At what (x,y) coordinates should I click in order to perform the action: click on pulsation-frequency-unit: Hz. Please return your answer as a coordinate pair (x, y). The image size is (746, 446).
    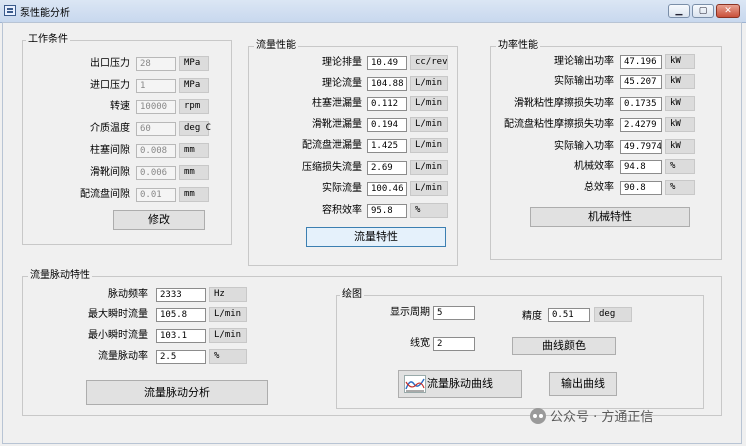
    Looking at the image, I should click on (228, 294).